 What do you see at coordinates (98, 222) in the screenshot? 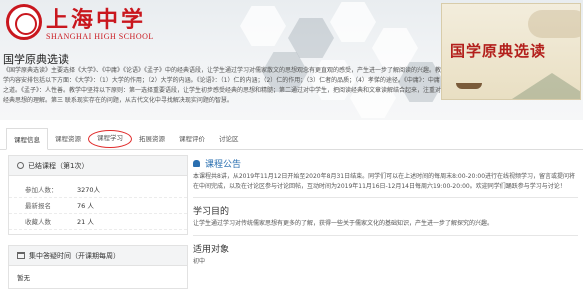
I see `stat-row: 收藏人数 21 人` at bounding box center [98, 222].